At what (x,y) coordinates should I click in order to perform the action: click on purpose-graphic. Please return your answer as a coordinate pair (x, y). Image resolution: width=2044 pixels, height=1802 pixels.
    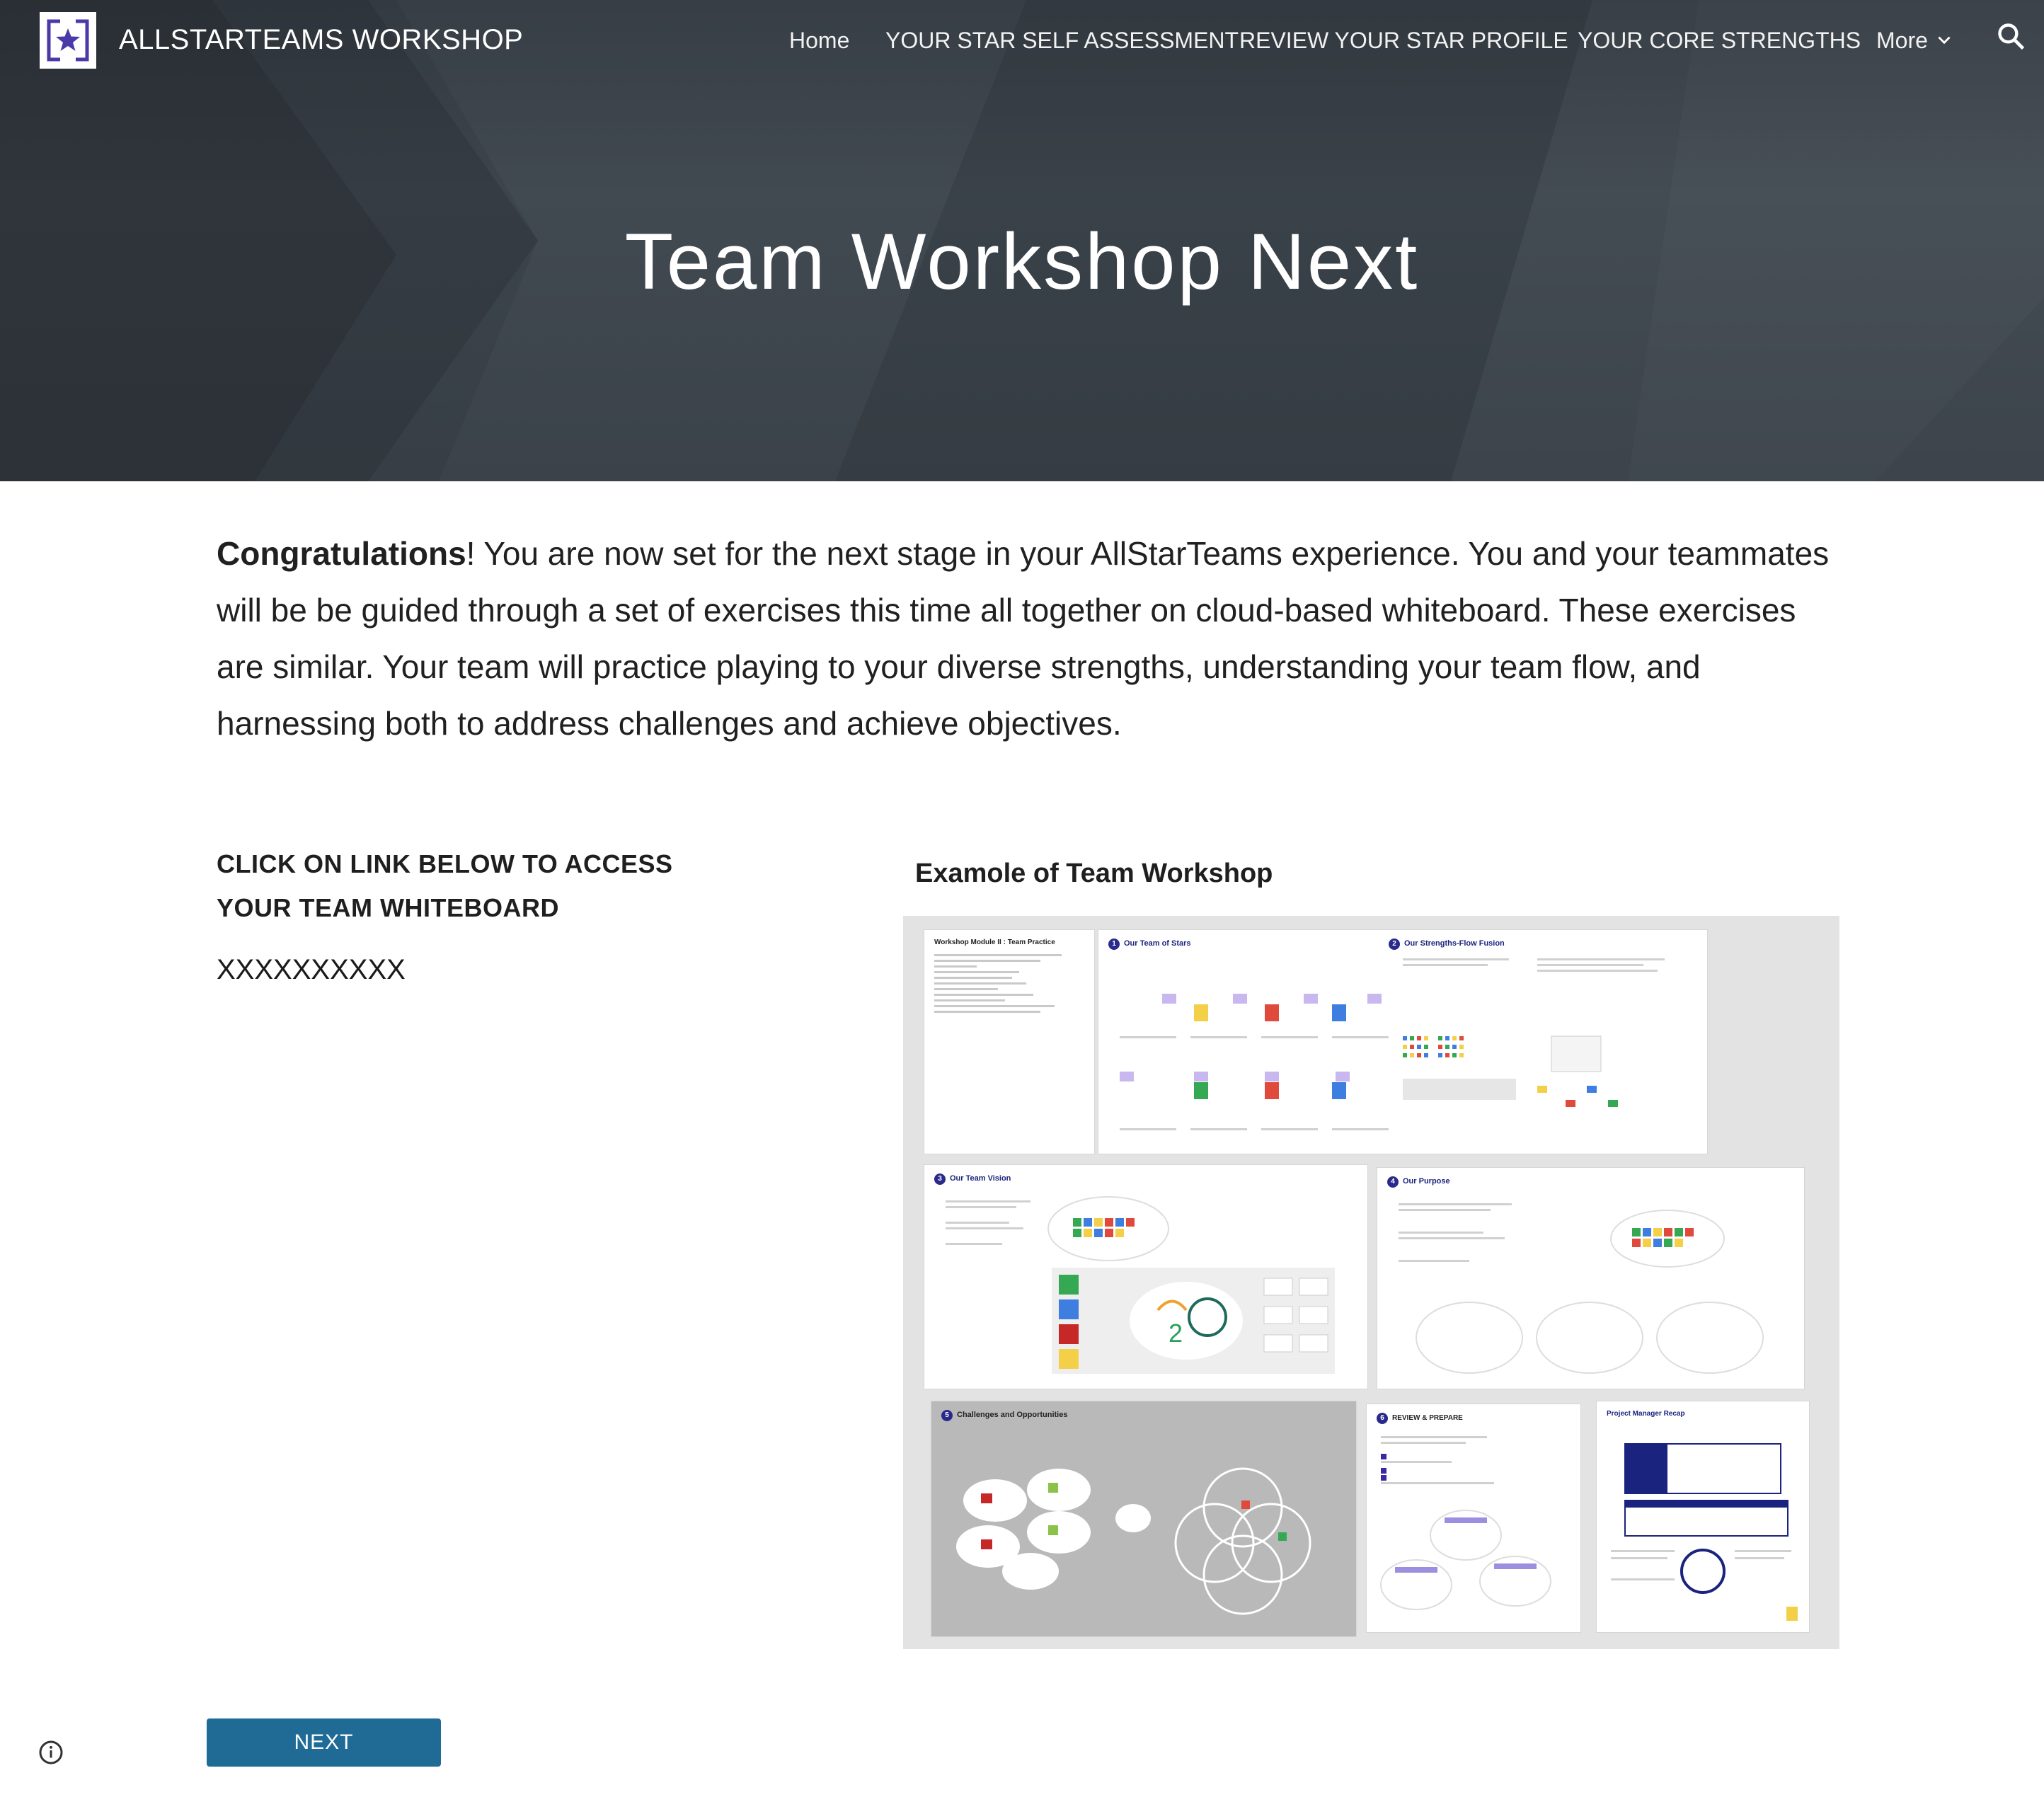
    Looking at the image, I should click on (1581, 1288).